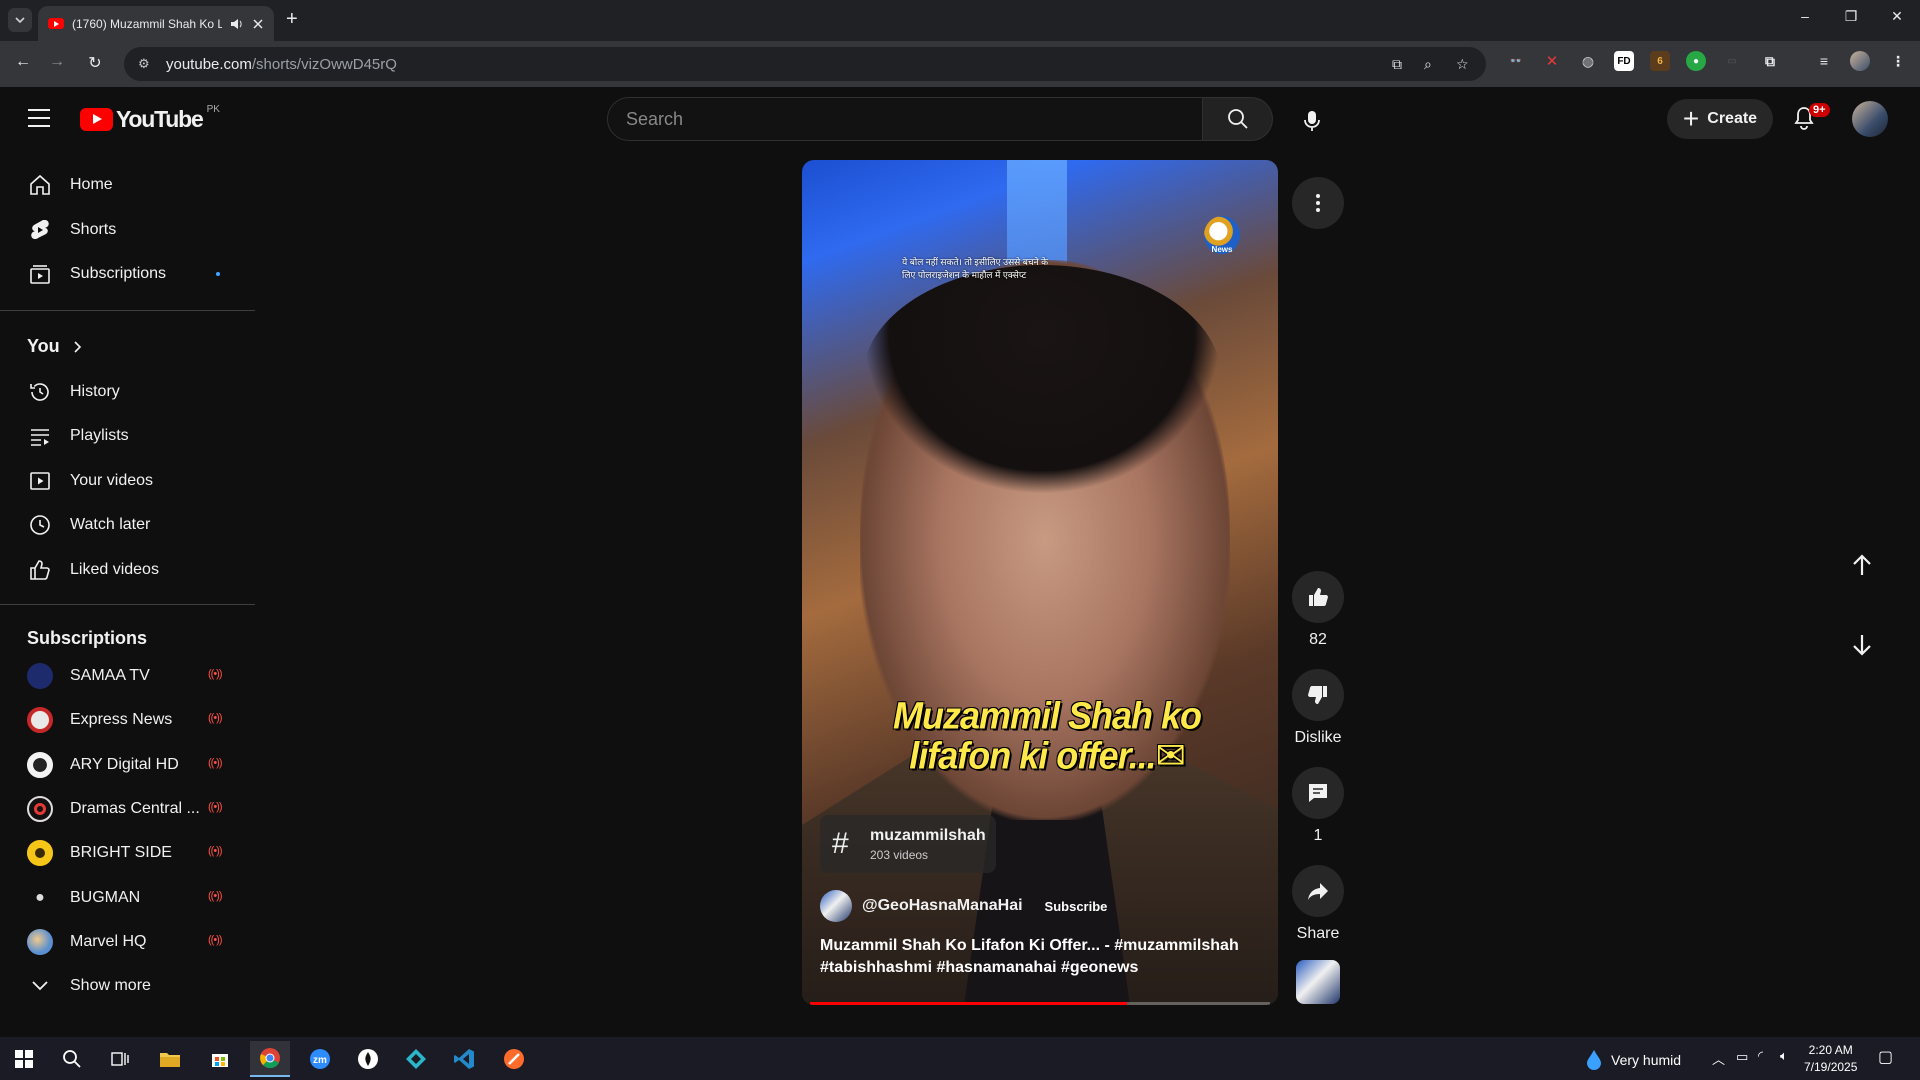 The height and width of the screenshot is (1080, 1920). Describe the element at coordinates (1318, 793) in the screenshot. I see `comments-button` at that location.